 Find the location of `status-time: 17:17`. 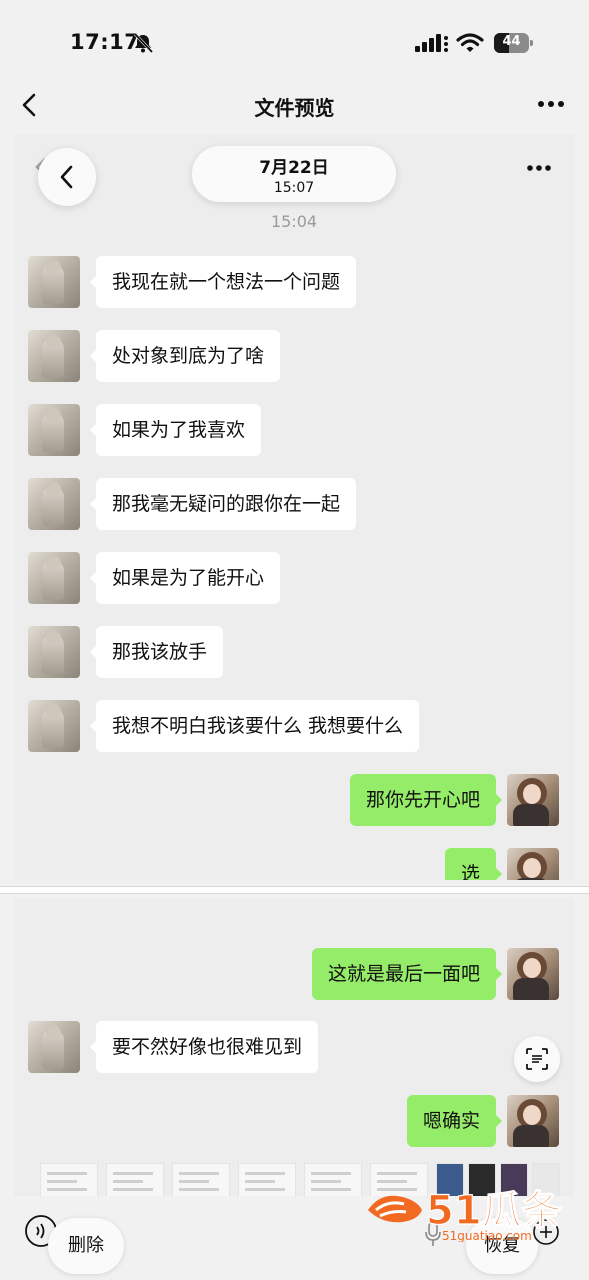

status-time: 17:17 is located at coordinates (105, 42).